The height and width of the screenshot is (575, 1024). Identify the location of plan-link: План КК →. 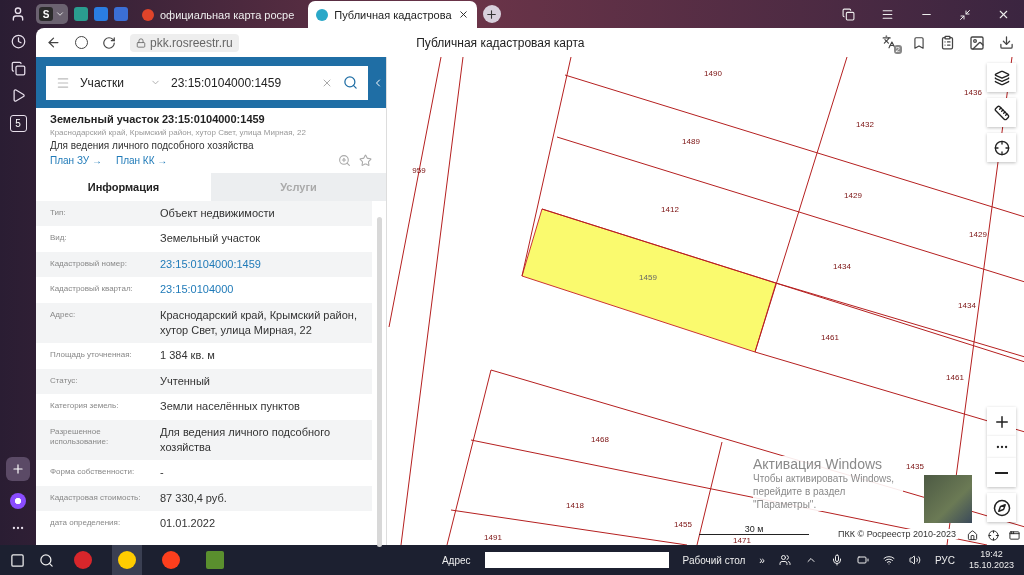
(141, 160).